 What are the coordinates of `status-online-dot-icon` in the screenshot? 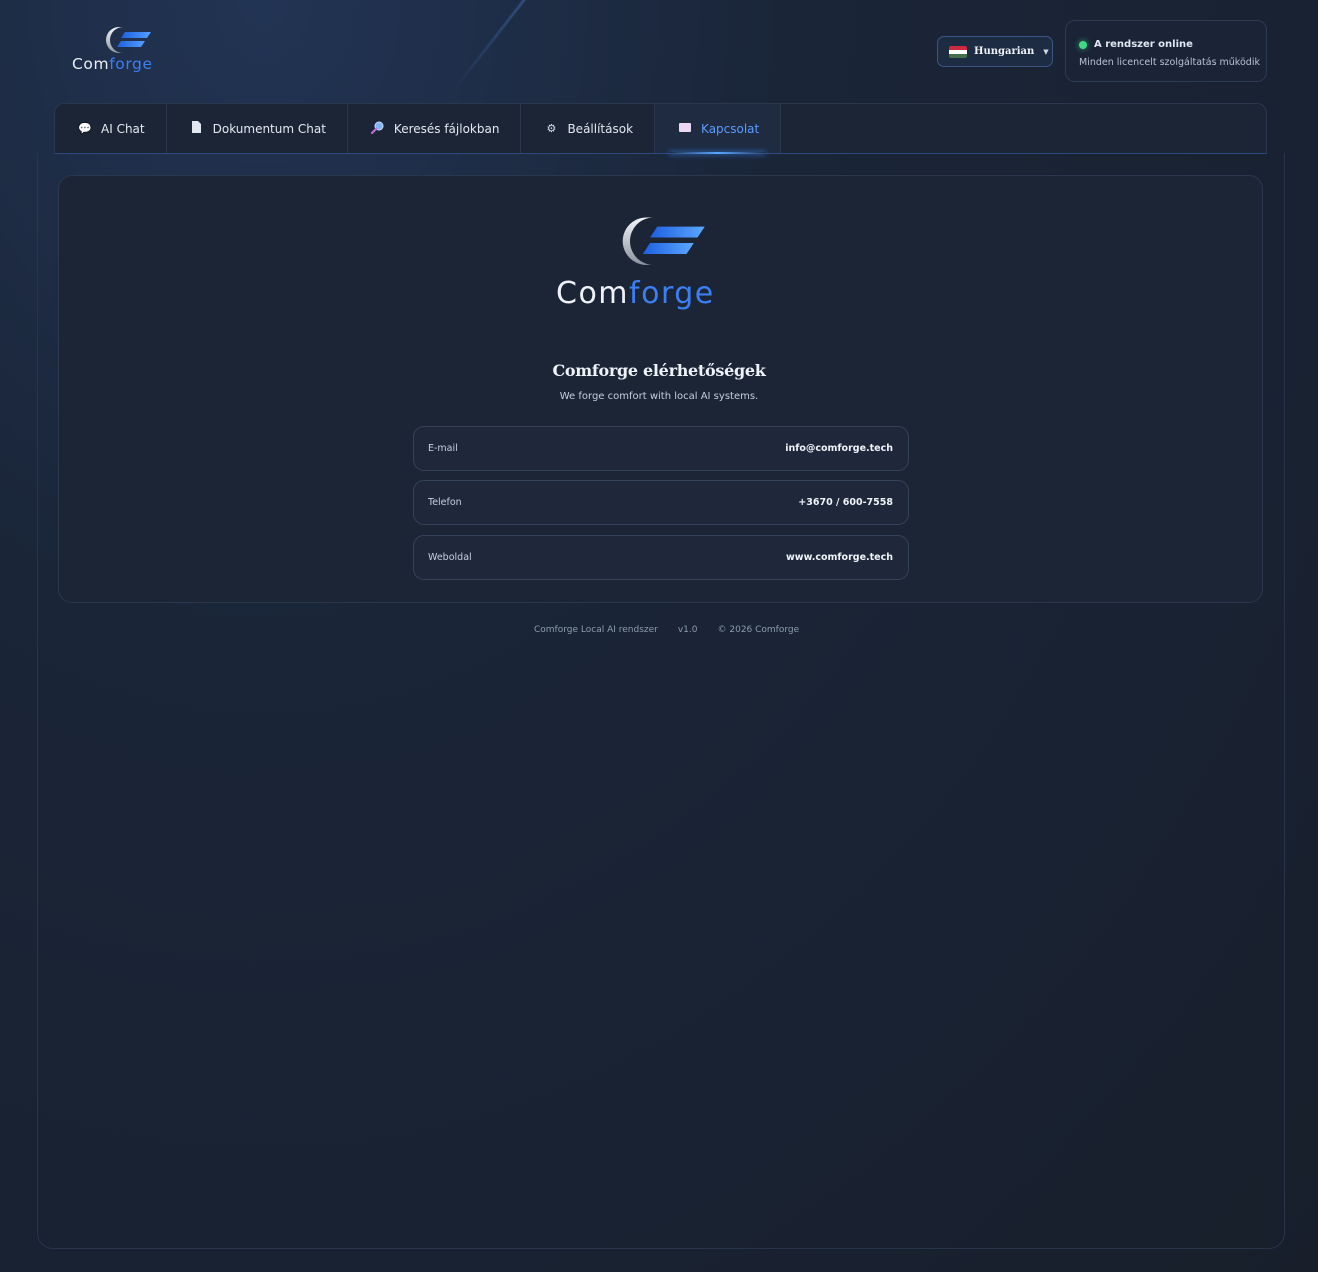 It's located at (1083, 44).